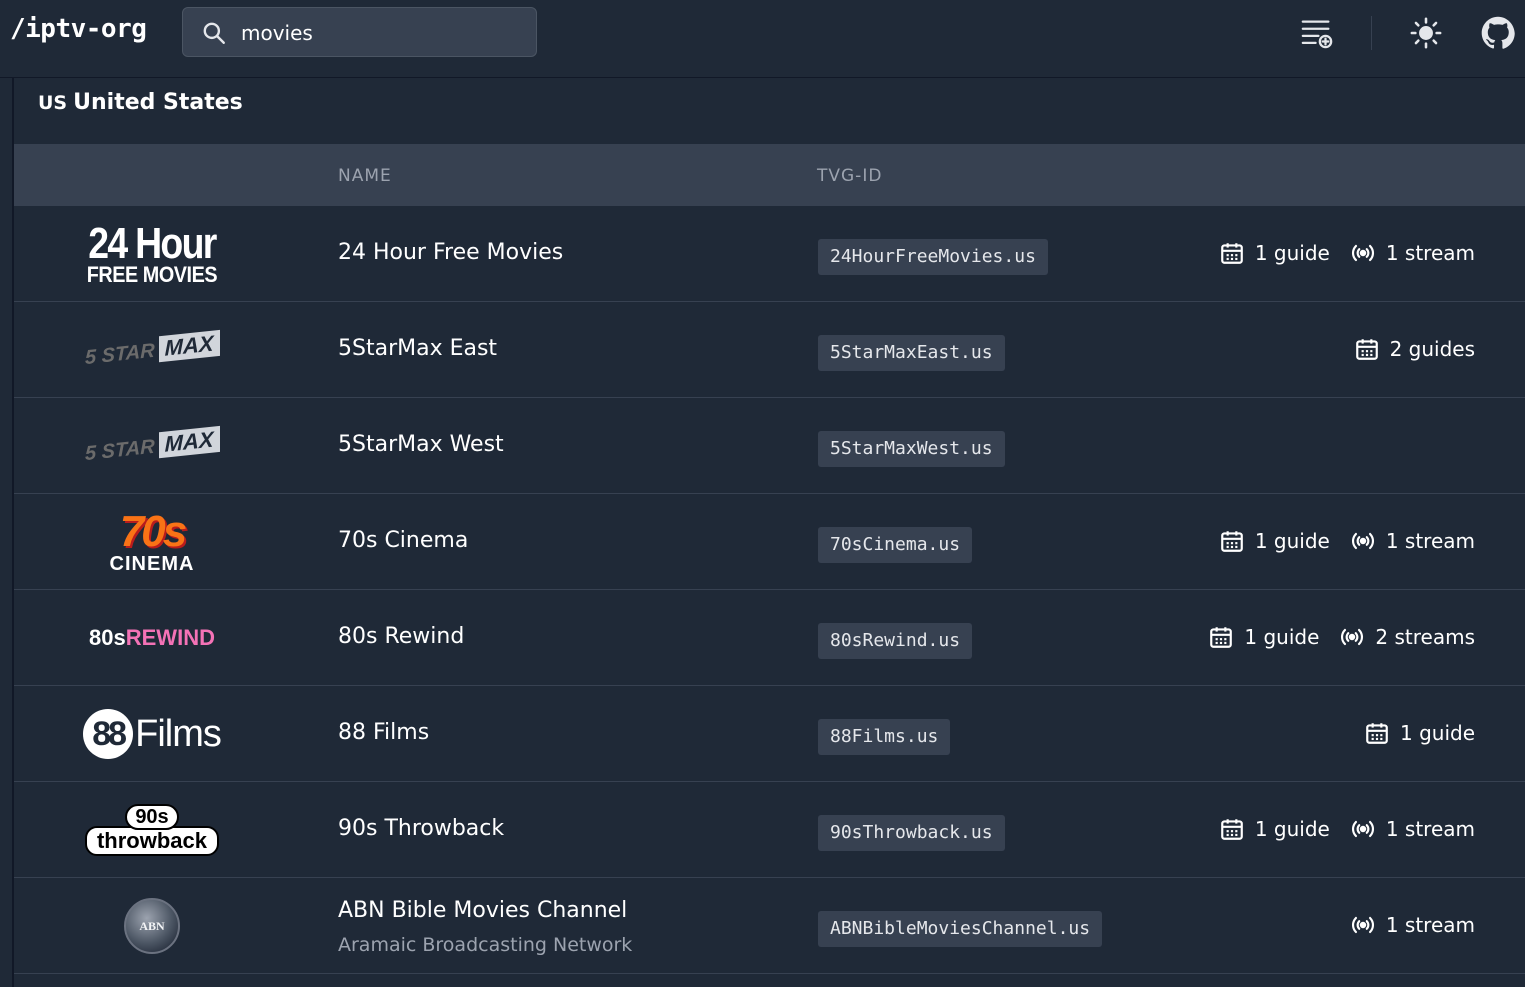  I want to click on channel-alt-name: Aramaic Broadcasting Network, so click(485, 945).